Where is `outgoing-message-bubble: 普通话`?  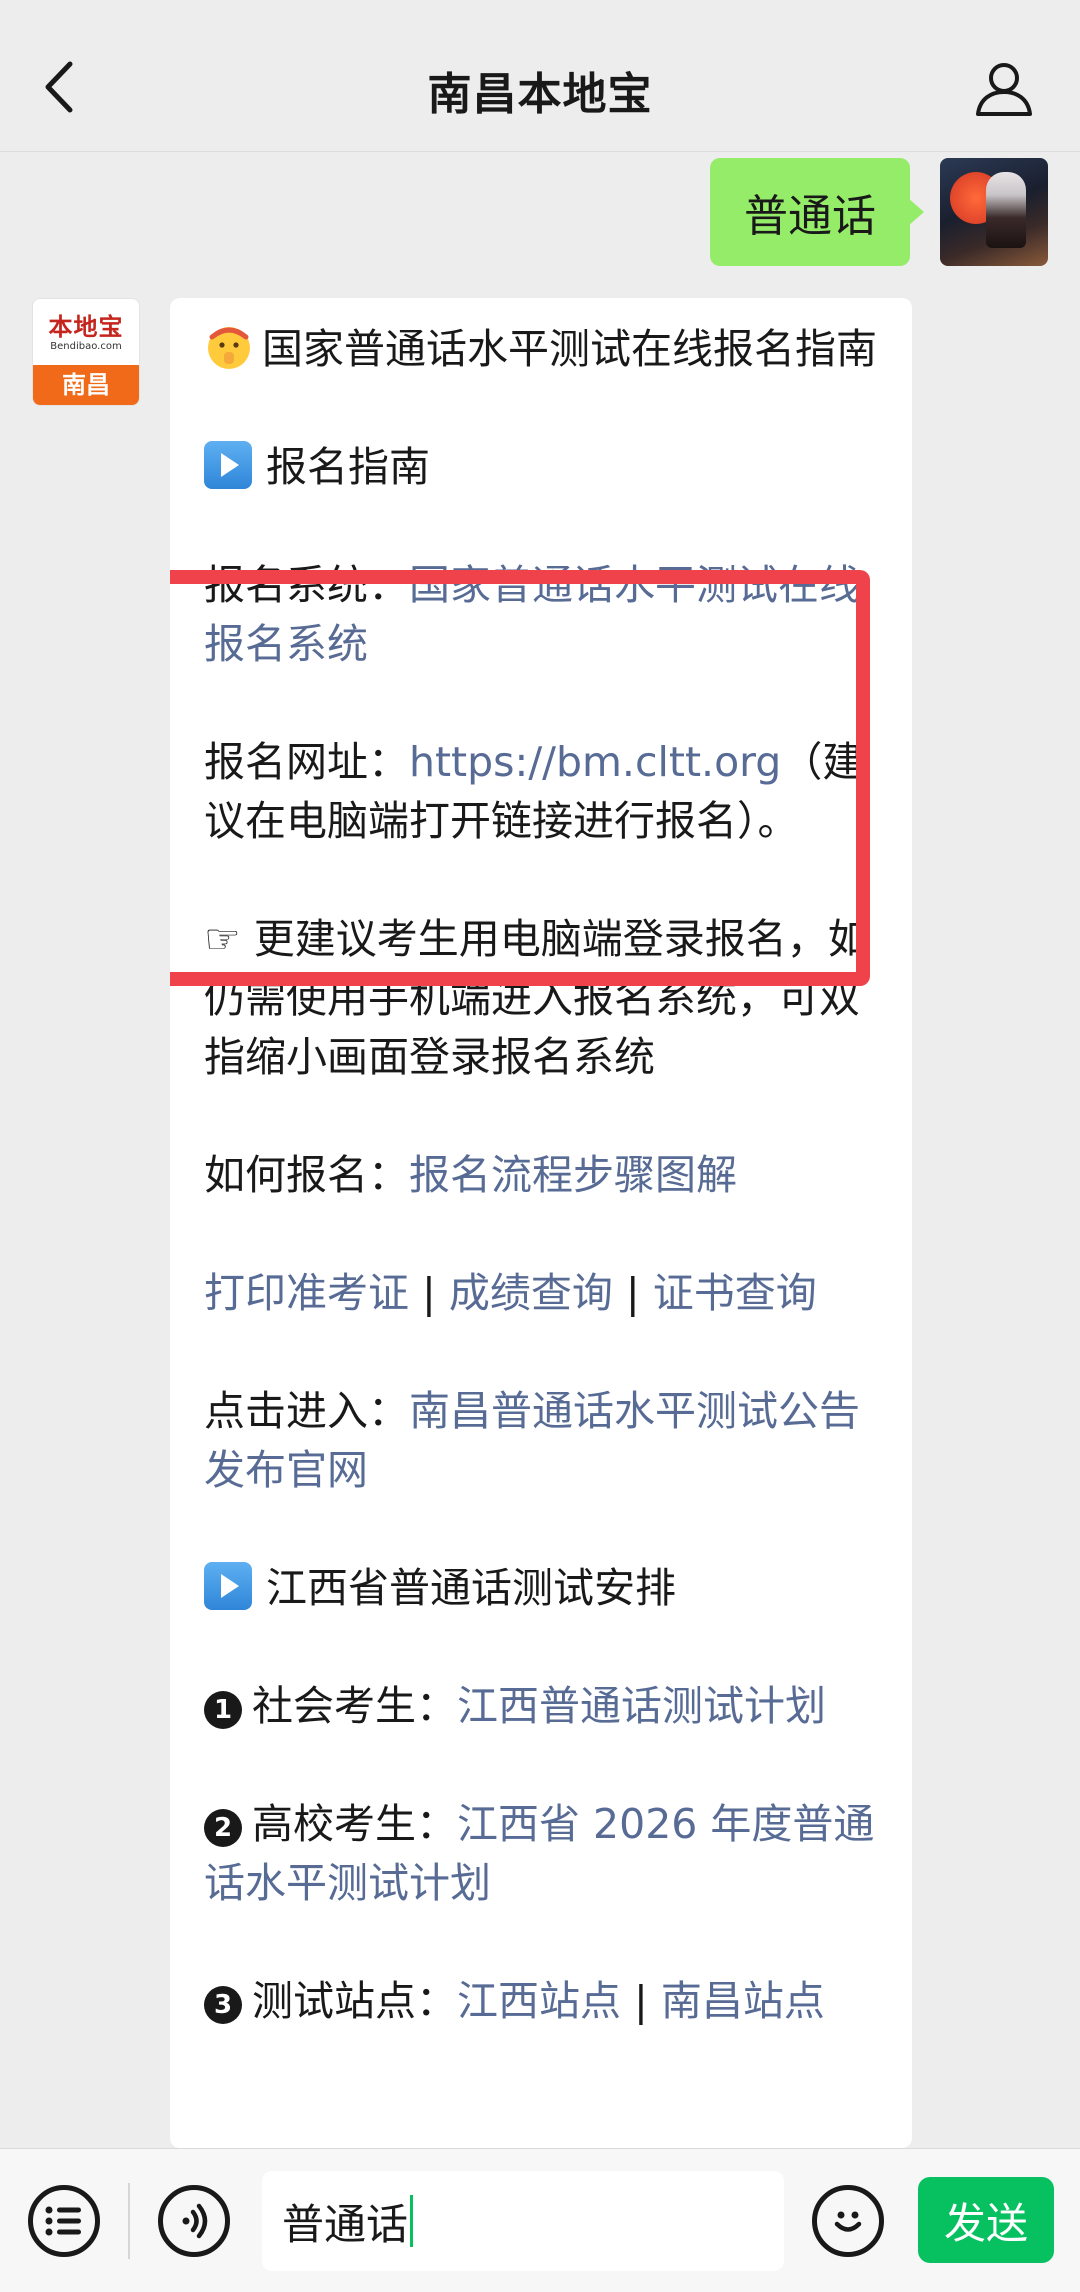
outgoing-message-bubble: 普通话 is located at coordinates (817, 212).